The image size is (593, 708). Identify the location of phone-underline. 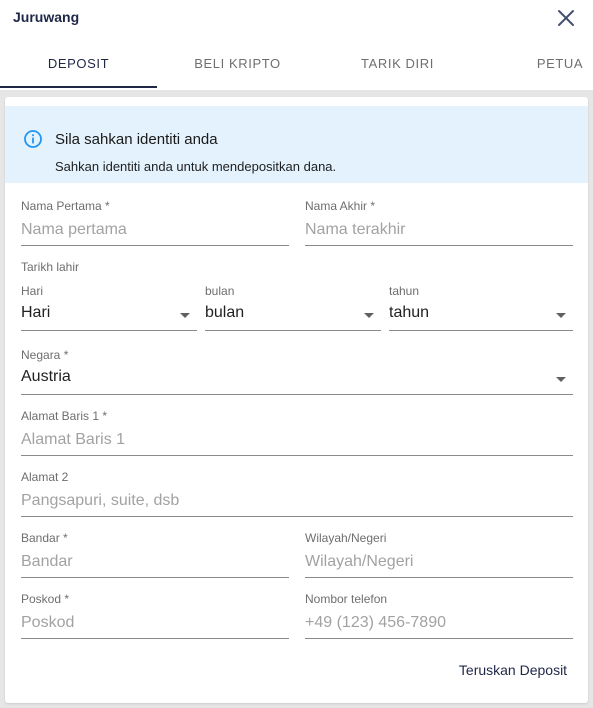
(439, 638).